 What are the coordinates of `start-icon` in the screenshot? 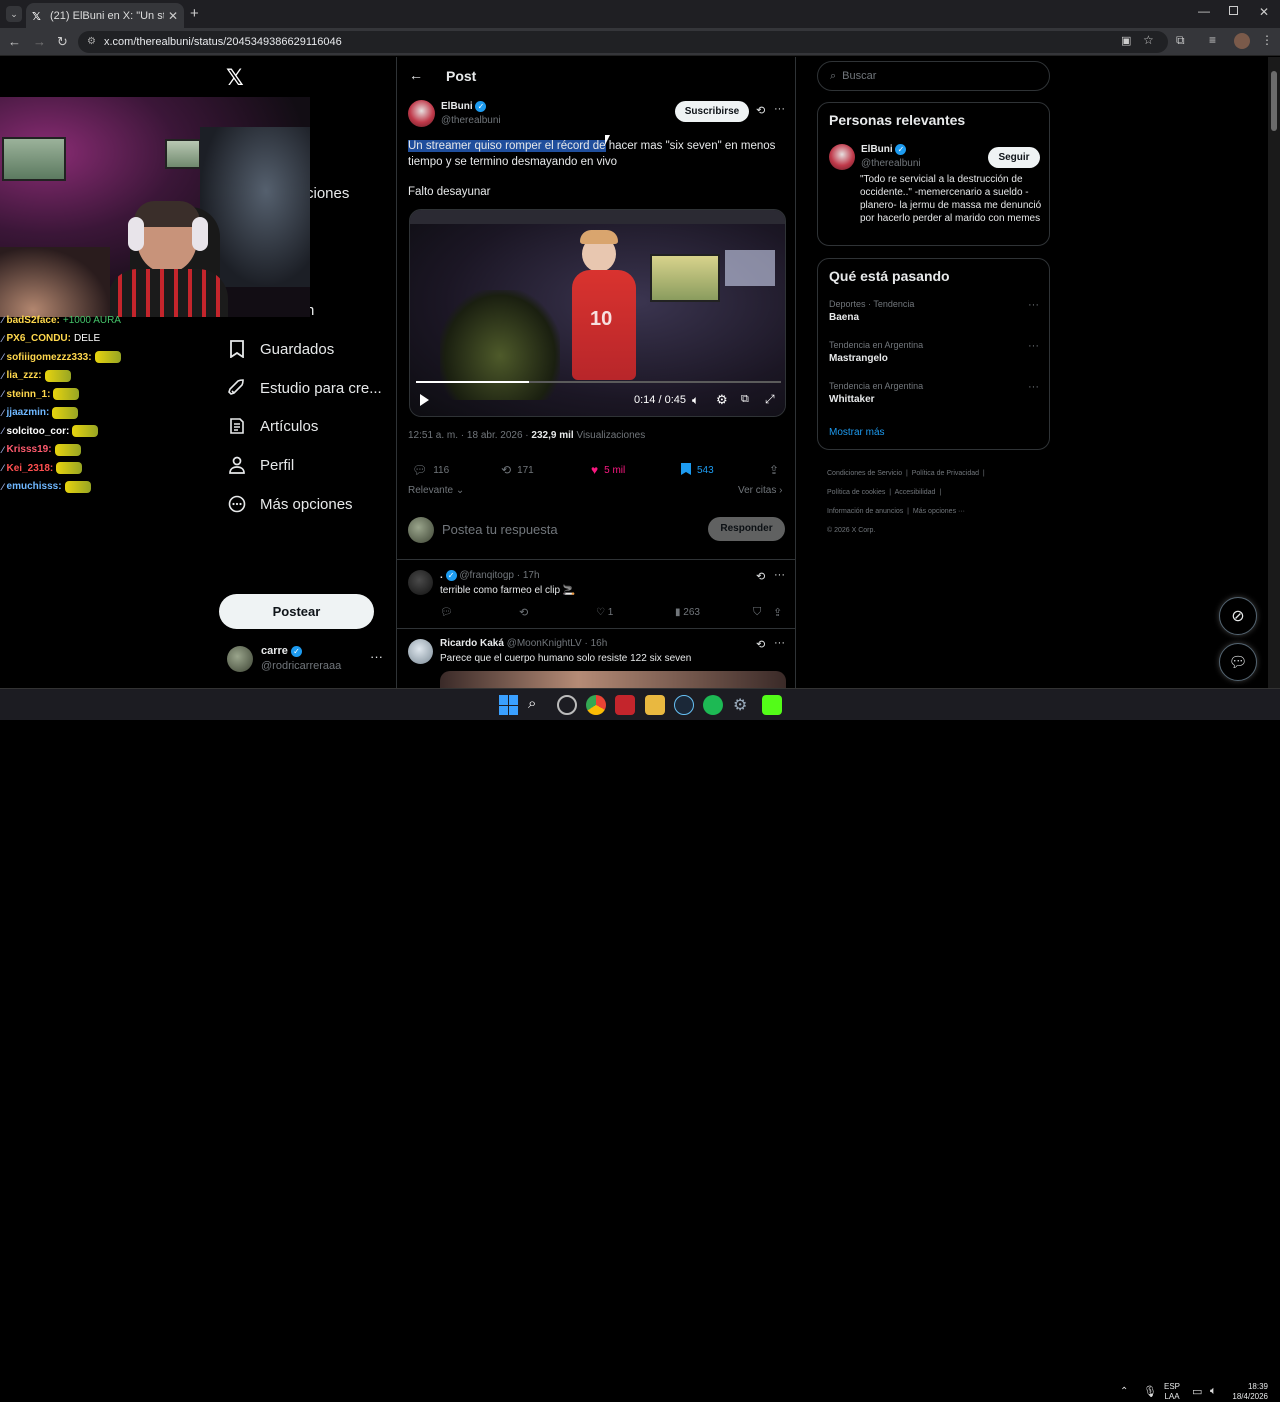 It's located at (509, 705).